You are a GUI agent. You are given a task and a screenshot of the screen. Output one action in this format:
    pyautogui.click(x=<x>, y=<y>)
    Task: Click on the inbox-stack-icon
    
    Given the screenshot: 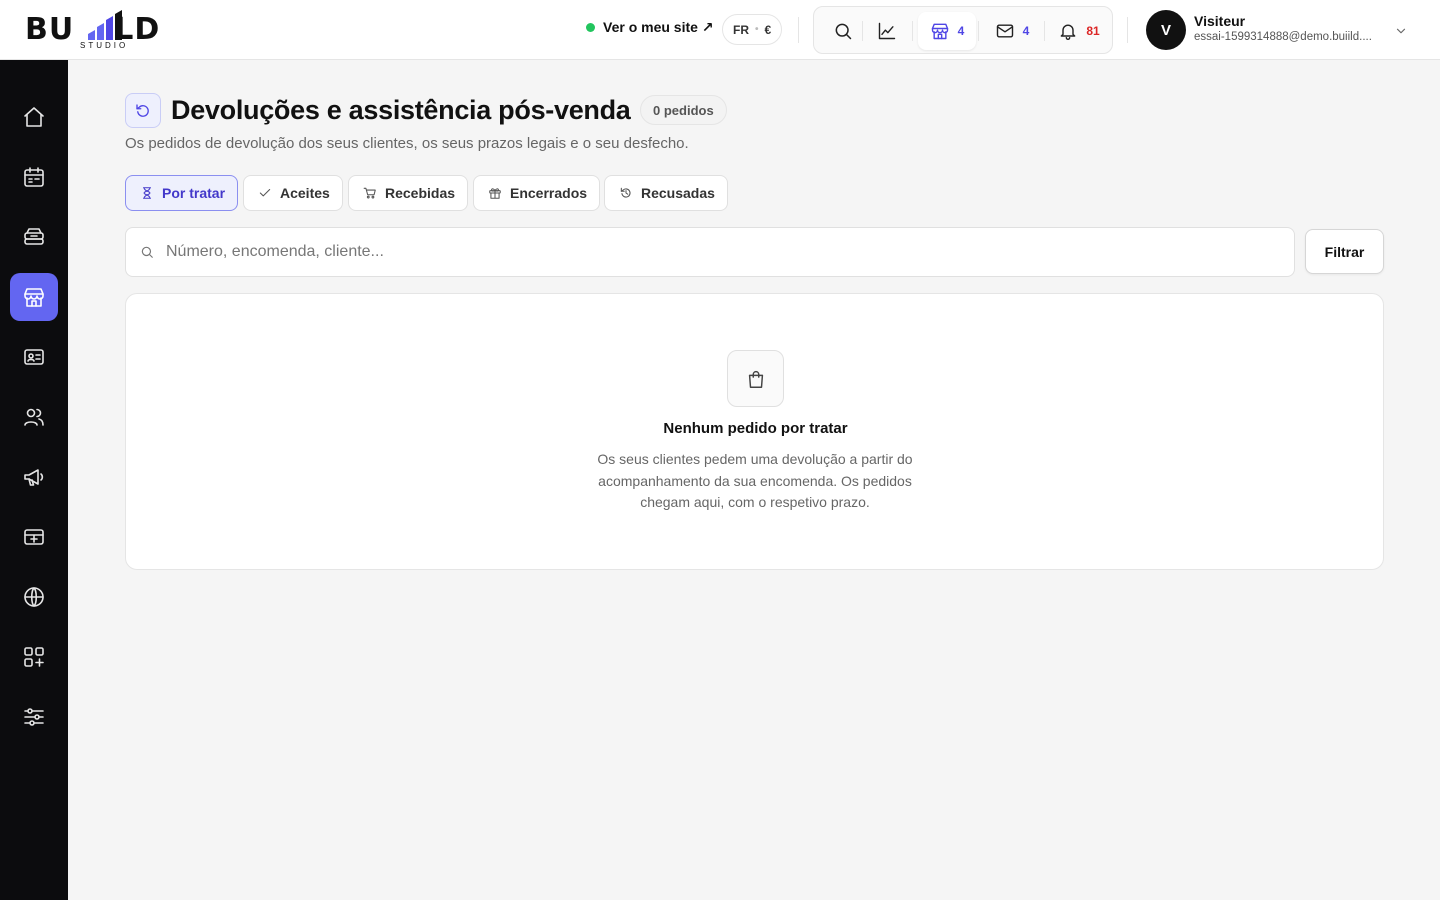 What is the action you would take?
    pyautogui.click(x=34, y=236)
    